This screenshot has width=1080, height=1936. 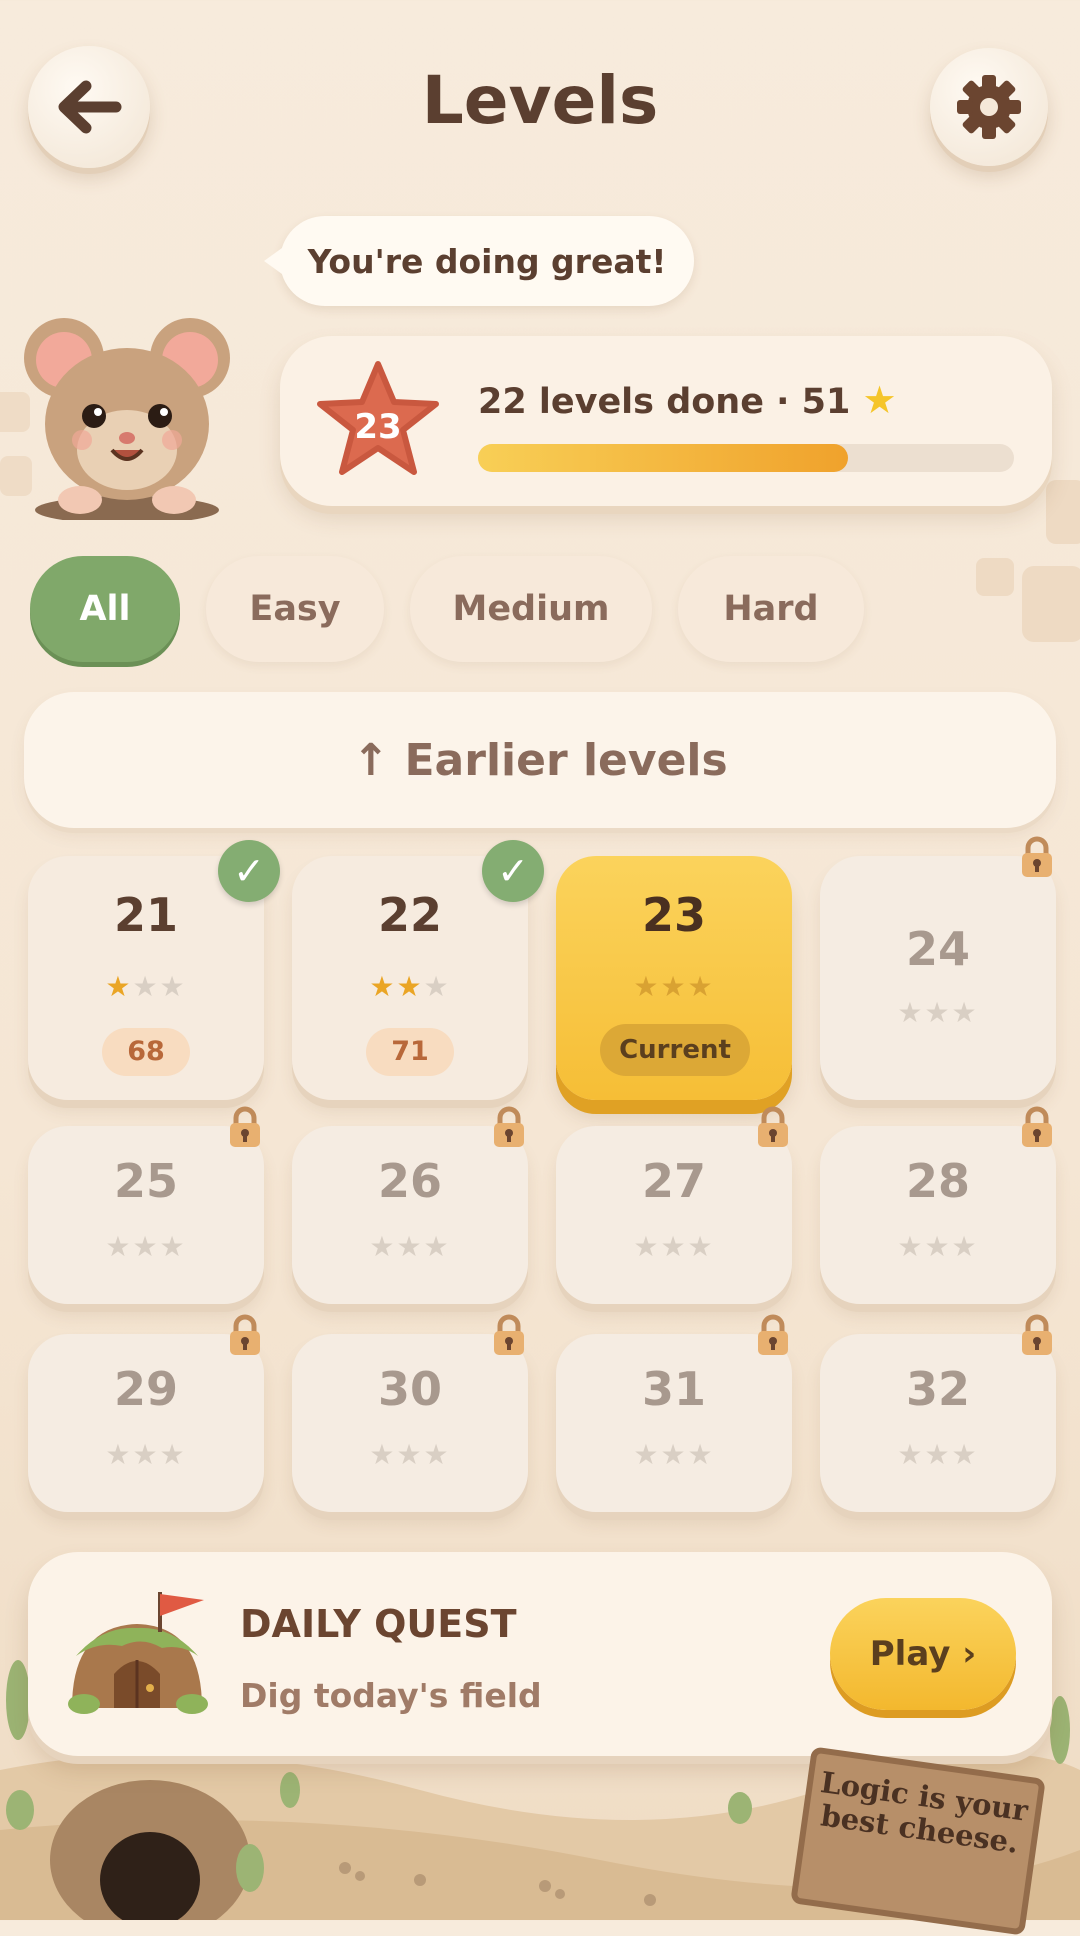 What do you see at coordinates (938, 1423) in the screenshot?
I see `level-tile-32: 32 ★★★` at bounding box center [938, 1423].